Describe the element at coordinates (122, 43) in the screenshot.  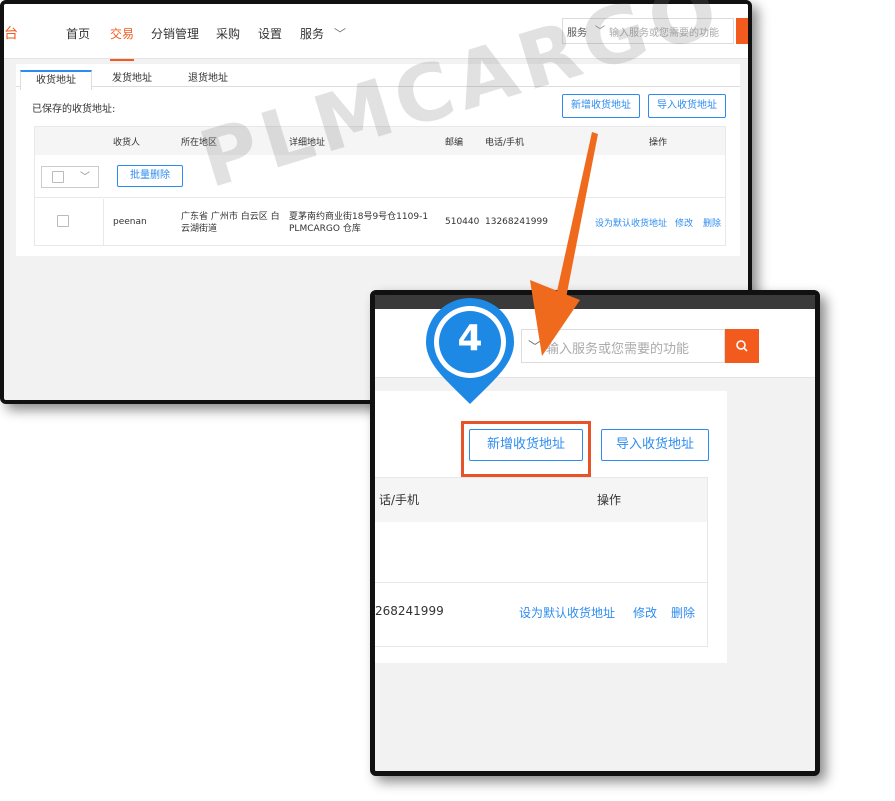
I see `nav-trade: 交易` at that location.